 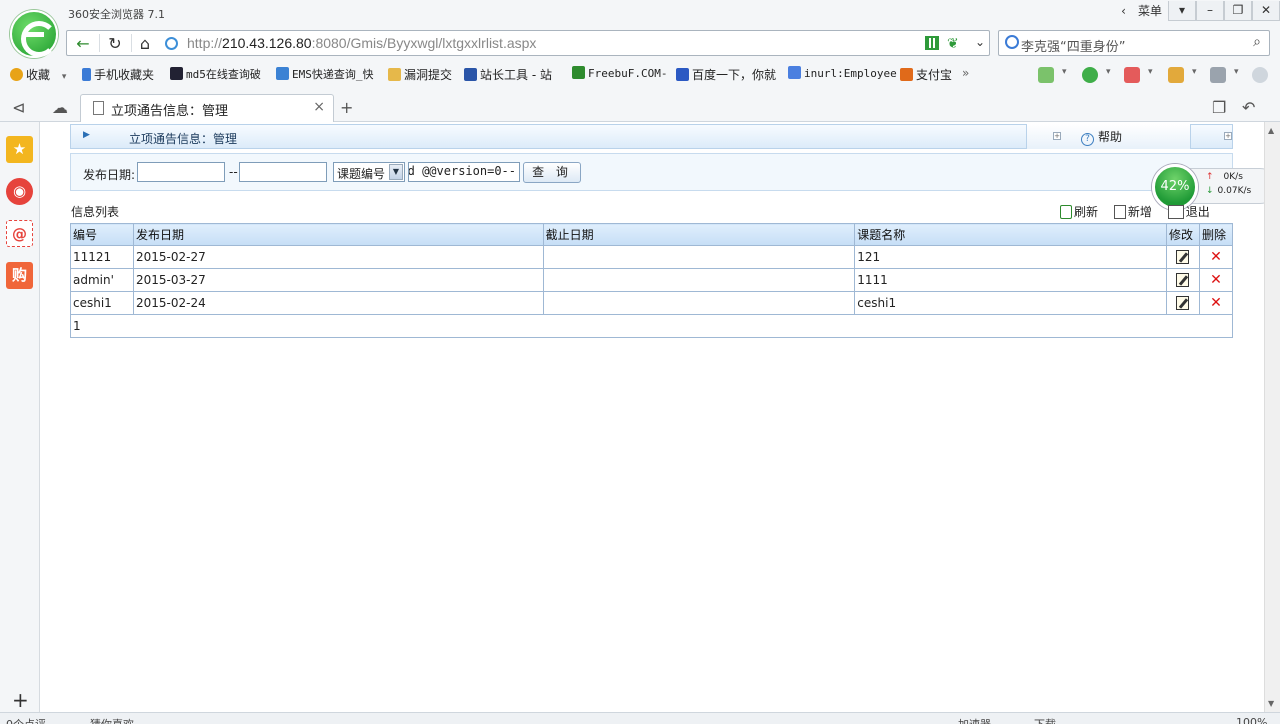 I want to click on favorites-star-icon: ★, so click(x=19, y=149).